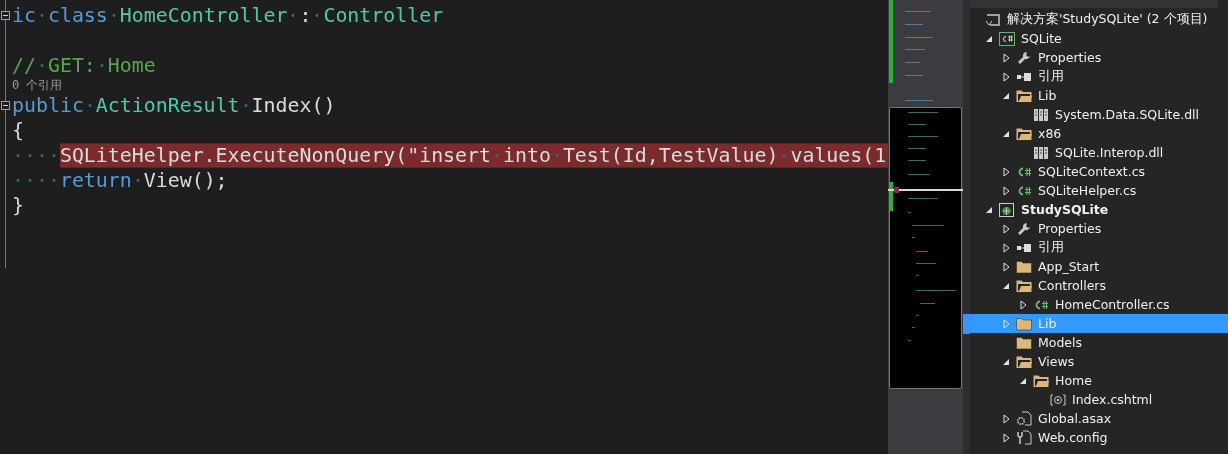 This screenshot has height=454, width=1228. What do you see at coordinates (1099, 399) in the screenshot?
I see `tree-item: Index.cshtml` at bounding box center [1099, 399].